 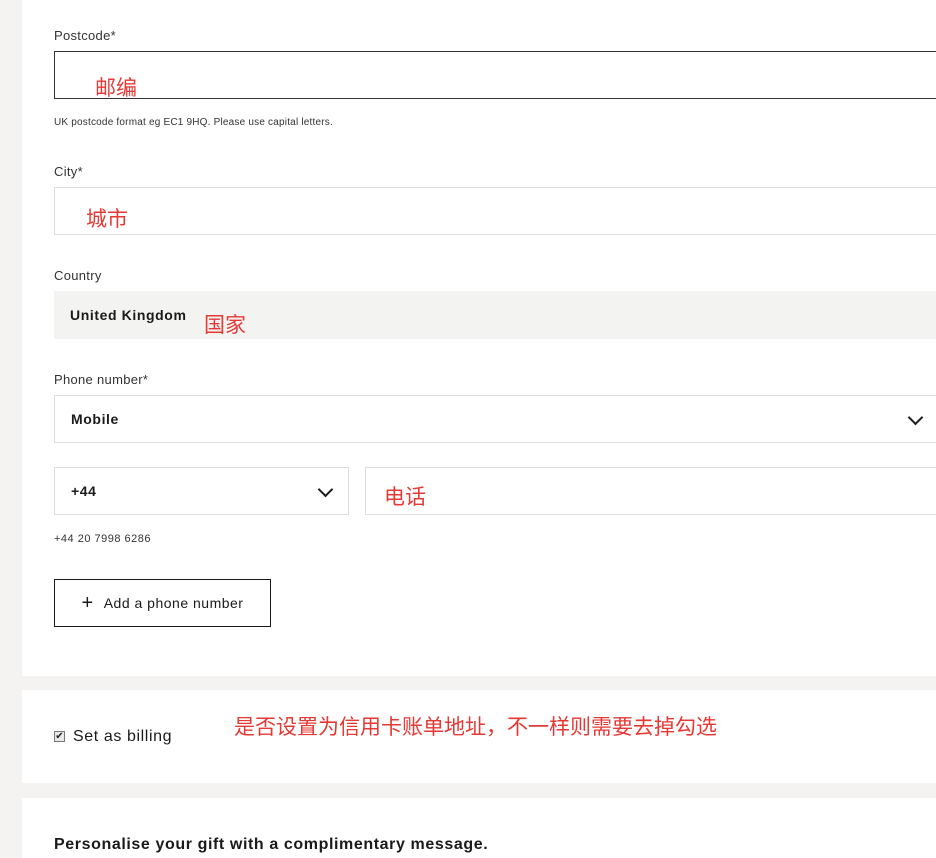 What do you see at coordinates (173, 603) in the screenshot?
I see `add-phone-number-label: Add a phone number` at bounding box center [173, 603].